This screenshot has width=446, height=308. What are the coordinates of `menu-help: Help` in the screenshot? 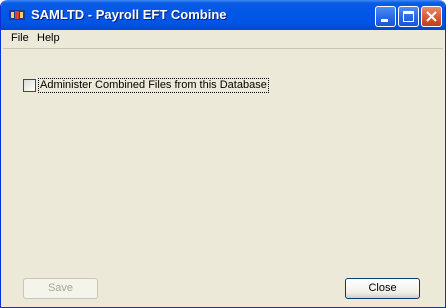 It's located at (48, 38).